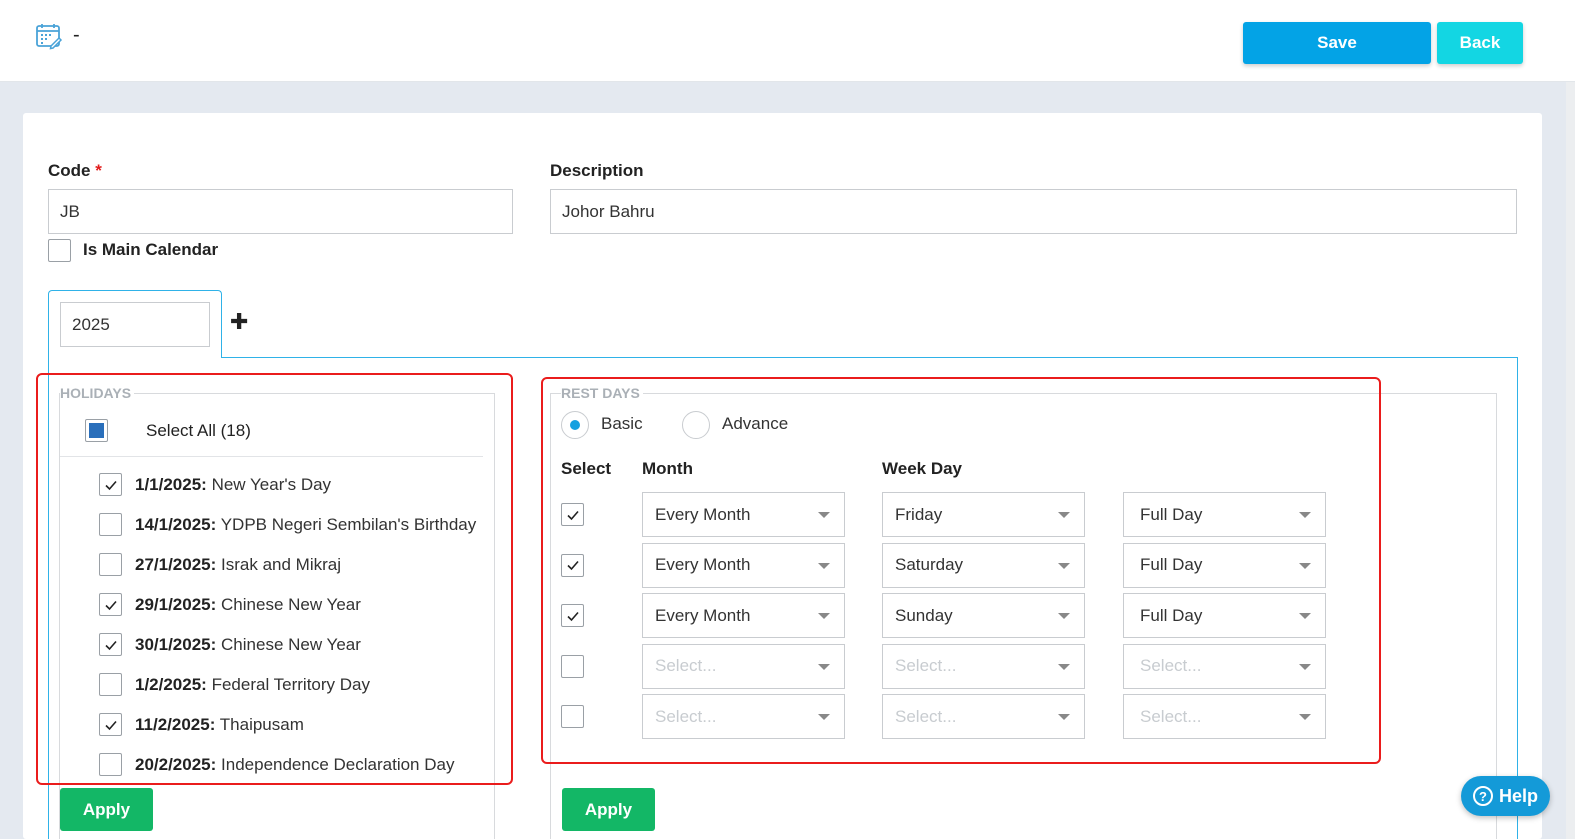 The width and height of the screenshot is (1575, 839). What do you see at coordinates (59, 250) in the screenshot?
I see `main-calendar-checkbox` at bounding box center [59, 250].